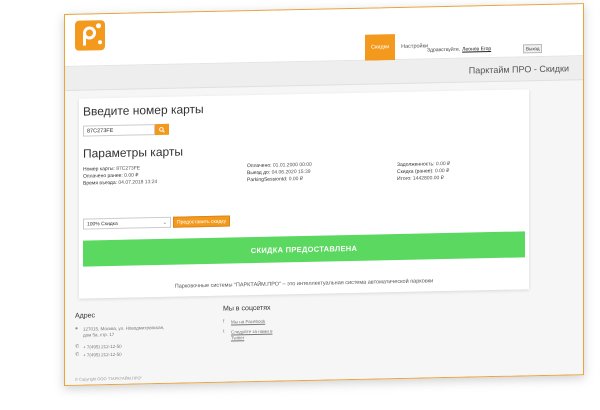 Image resolution: width=600 pixels, height=410 pixels. Describe the element at coordinates (420, 179) in the screenshot. I see `param-row: Итого: 1442800.00 ₽` at that location.